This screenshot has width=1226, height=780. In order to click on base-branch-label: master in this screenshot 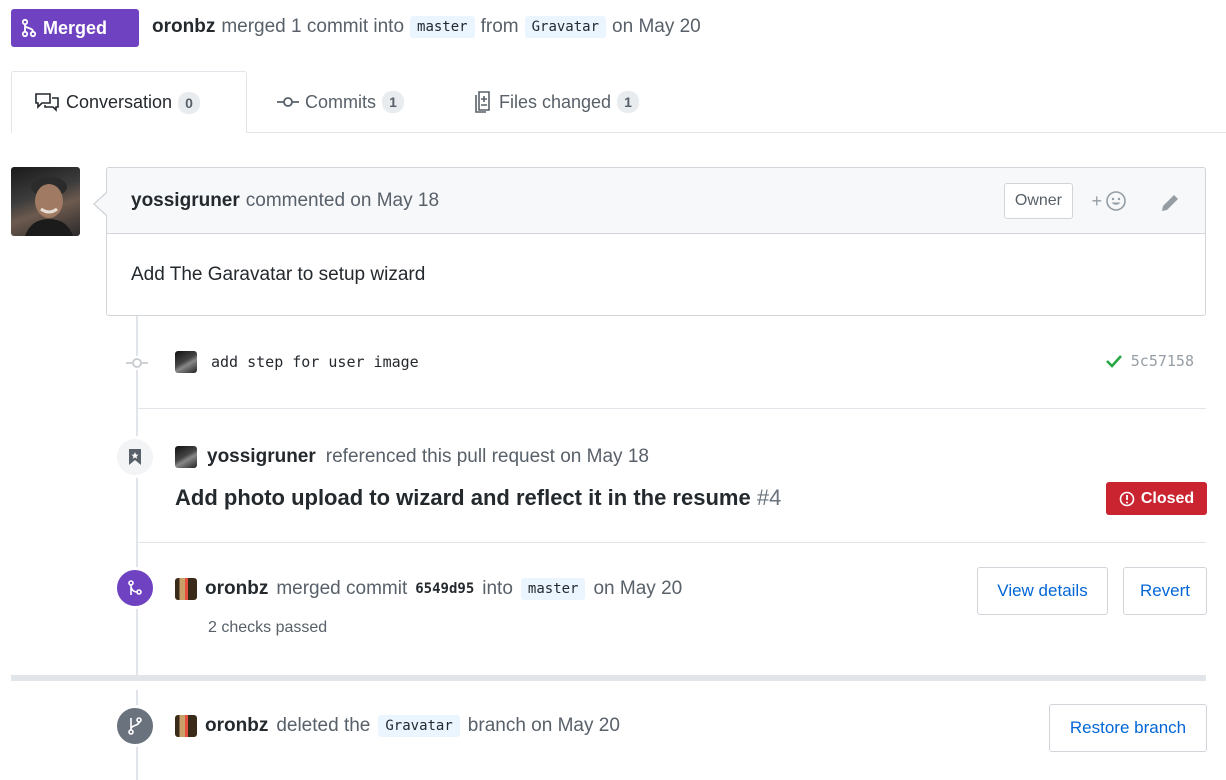, I will do `click(442, 27)`.